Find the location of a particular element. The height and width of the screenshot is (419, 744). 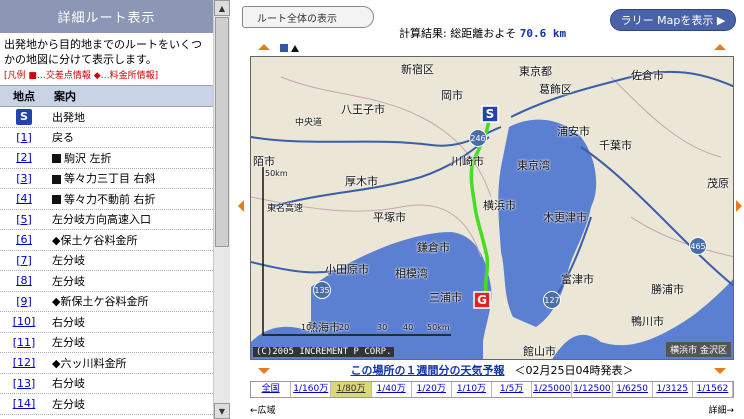

scale-option-0: 全国 is located at coordinates (271, 389).